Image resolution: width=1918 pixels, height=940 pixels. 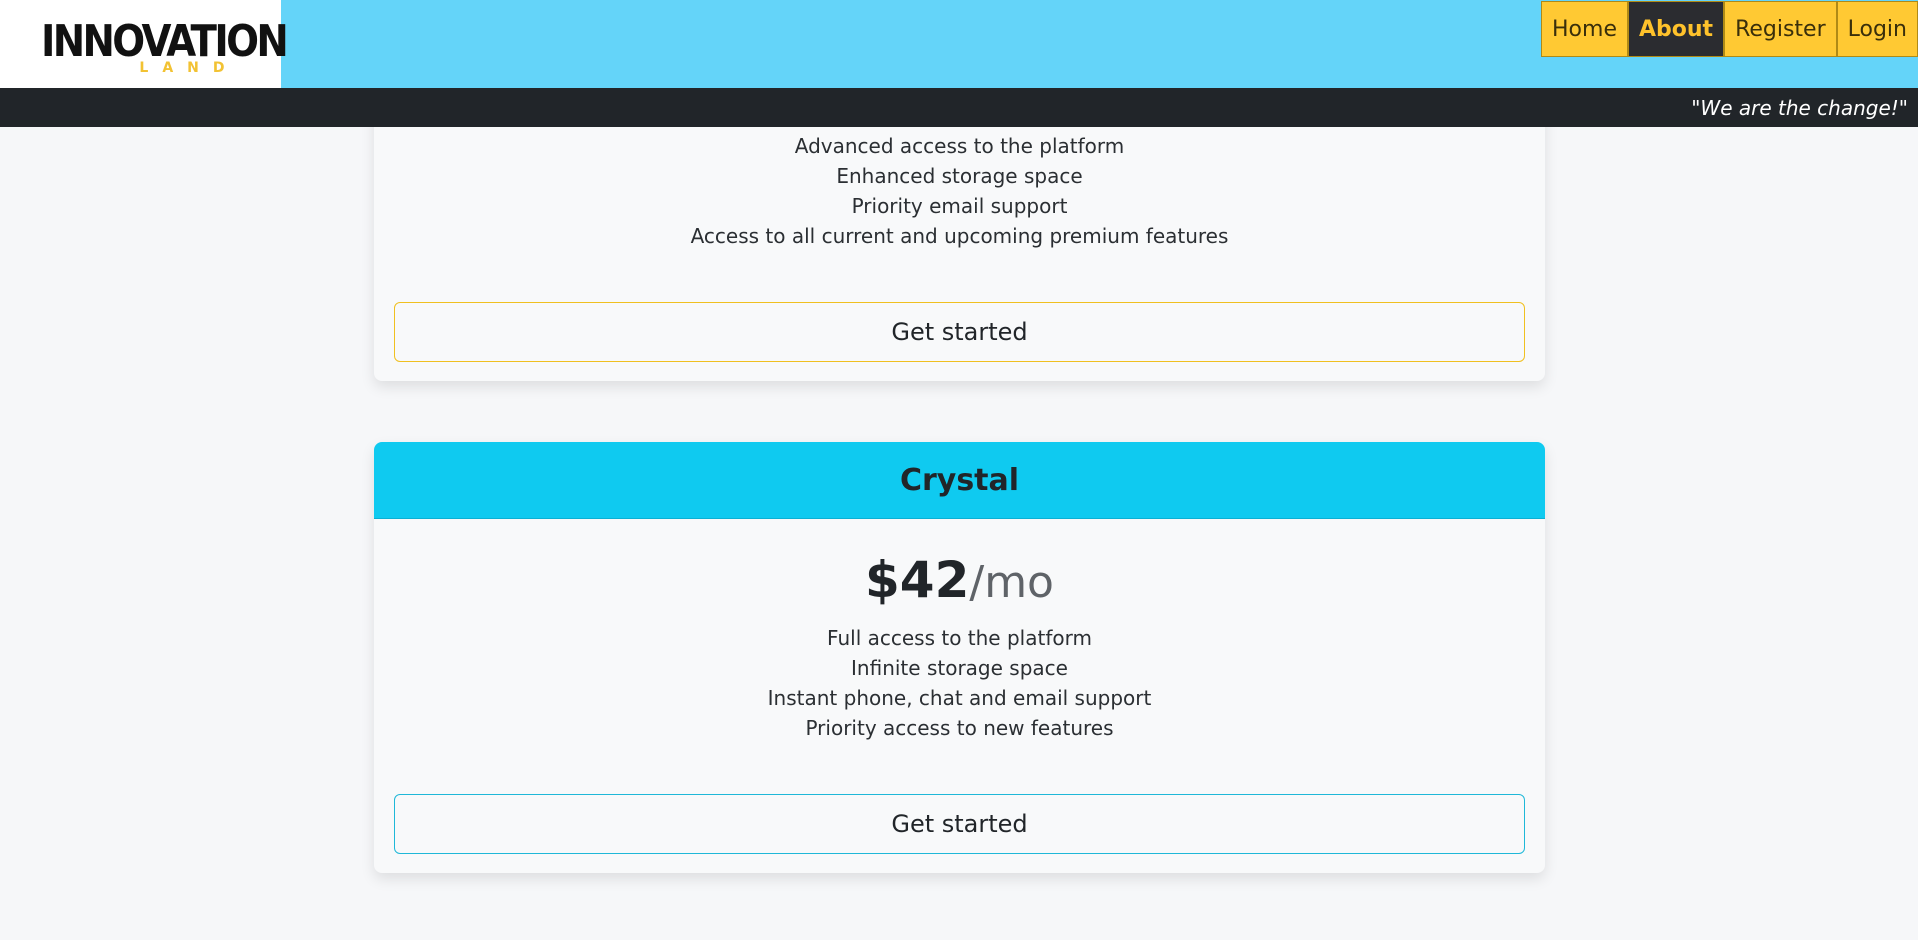 What do you see at coordinates (959, 176) in the screenshot?
I see `feature-item: Enhanced storage space` at bounding box center [959, 176].